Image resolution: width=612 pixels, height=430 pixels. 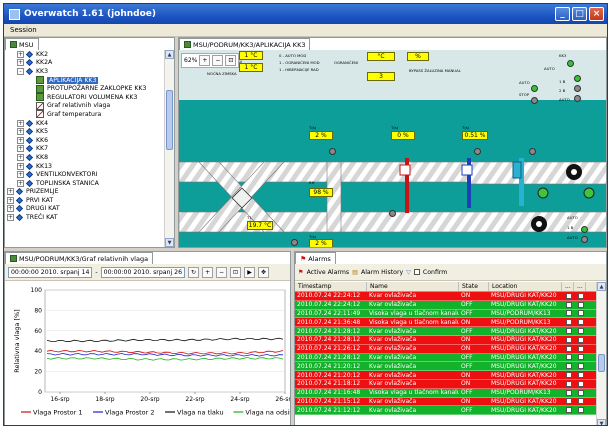 What do you see at coordinates (525, 286) in the screenshot?
I see `col-location: Location` at bounding box center [525, 286].